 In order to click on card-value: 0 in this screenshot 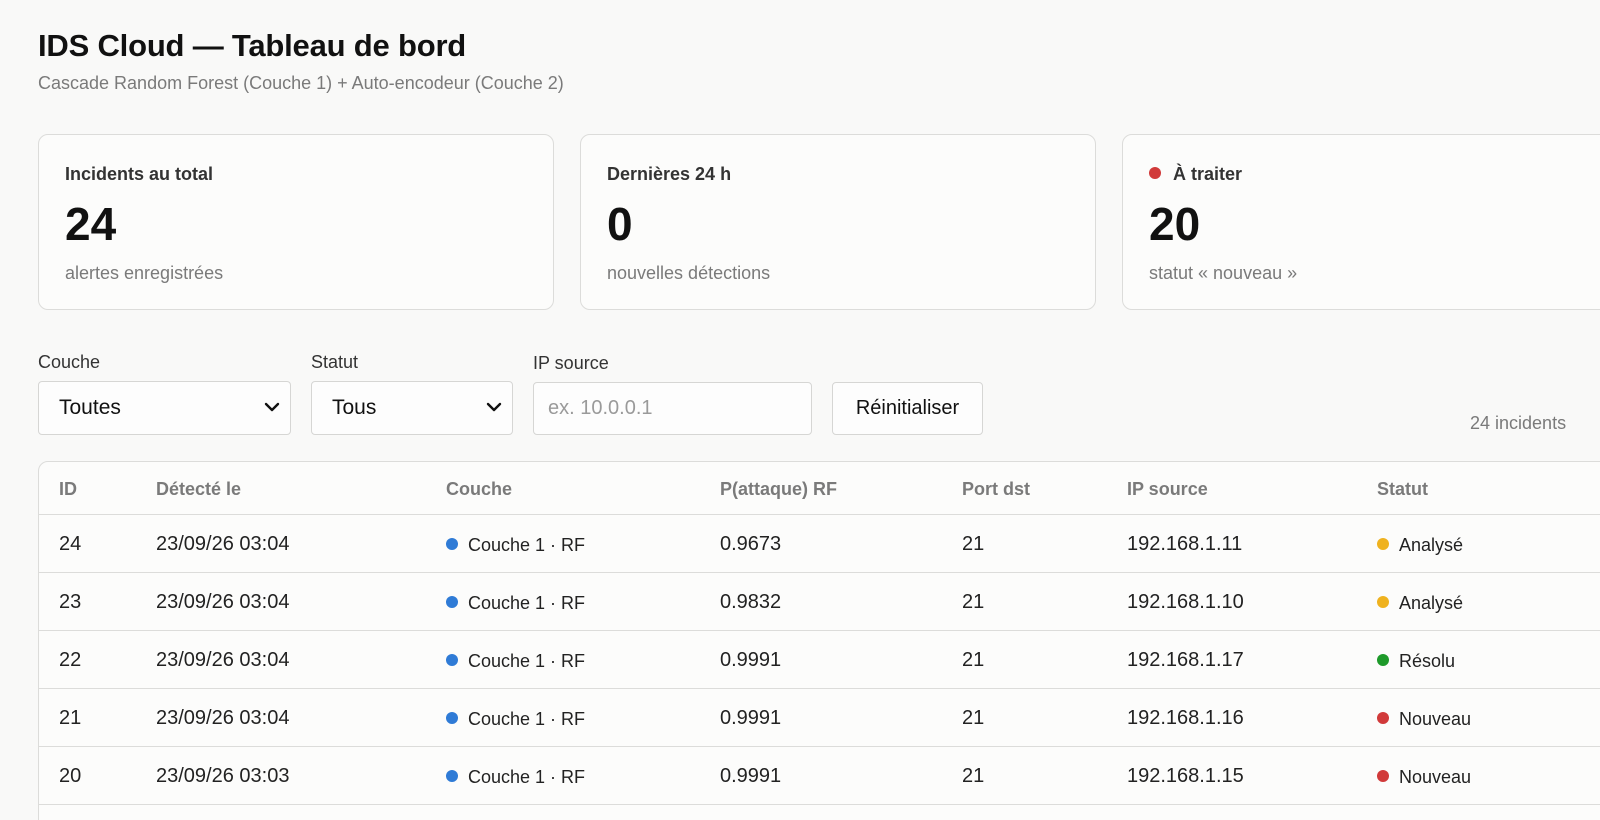, I will do `click(620, 224)`.